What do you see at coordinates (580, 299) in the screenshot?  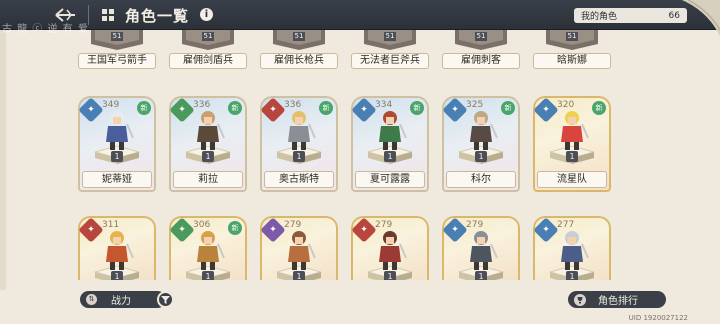 I see `trophy-icon` at bounding box center [580, 299].